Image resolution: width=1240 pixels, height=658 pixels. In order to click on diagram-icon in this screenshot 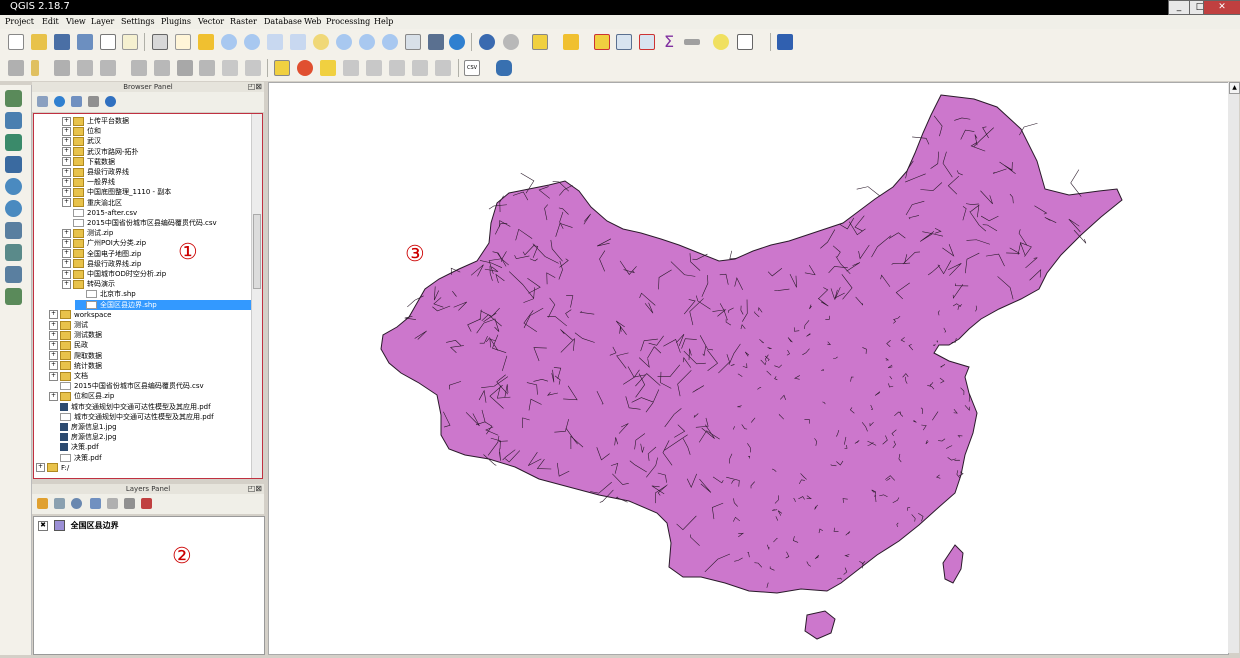, I will do `click(443, 68)`.